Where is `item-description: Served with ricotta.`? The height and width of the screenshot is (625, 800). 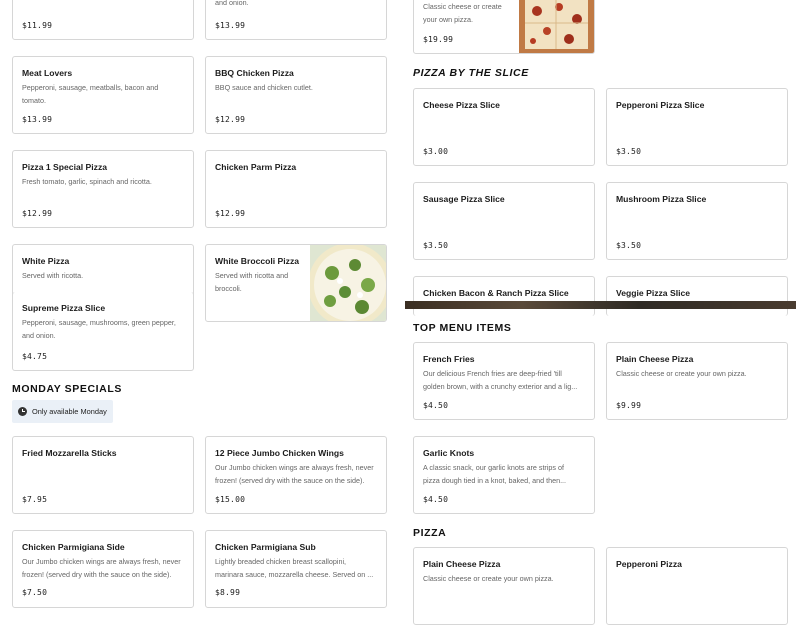 item-description: Served with ricotta. is located at coordinates (53, 275).